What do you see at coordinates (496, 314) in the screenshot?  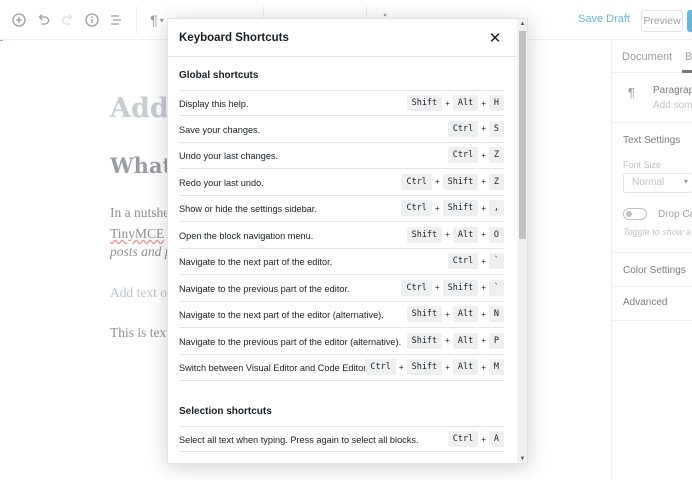 I see `key-cap: N` at bounding box center [496, 314].